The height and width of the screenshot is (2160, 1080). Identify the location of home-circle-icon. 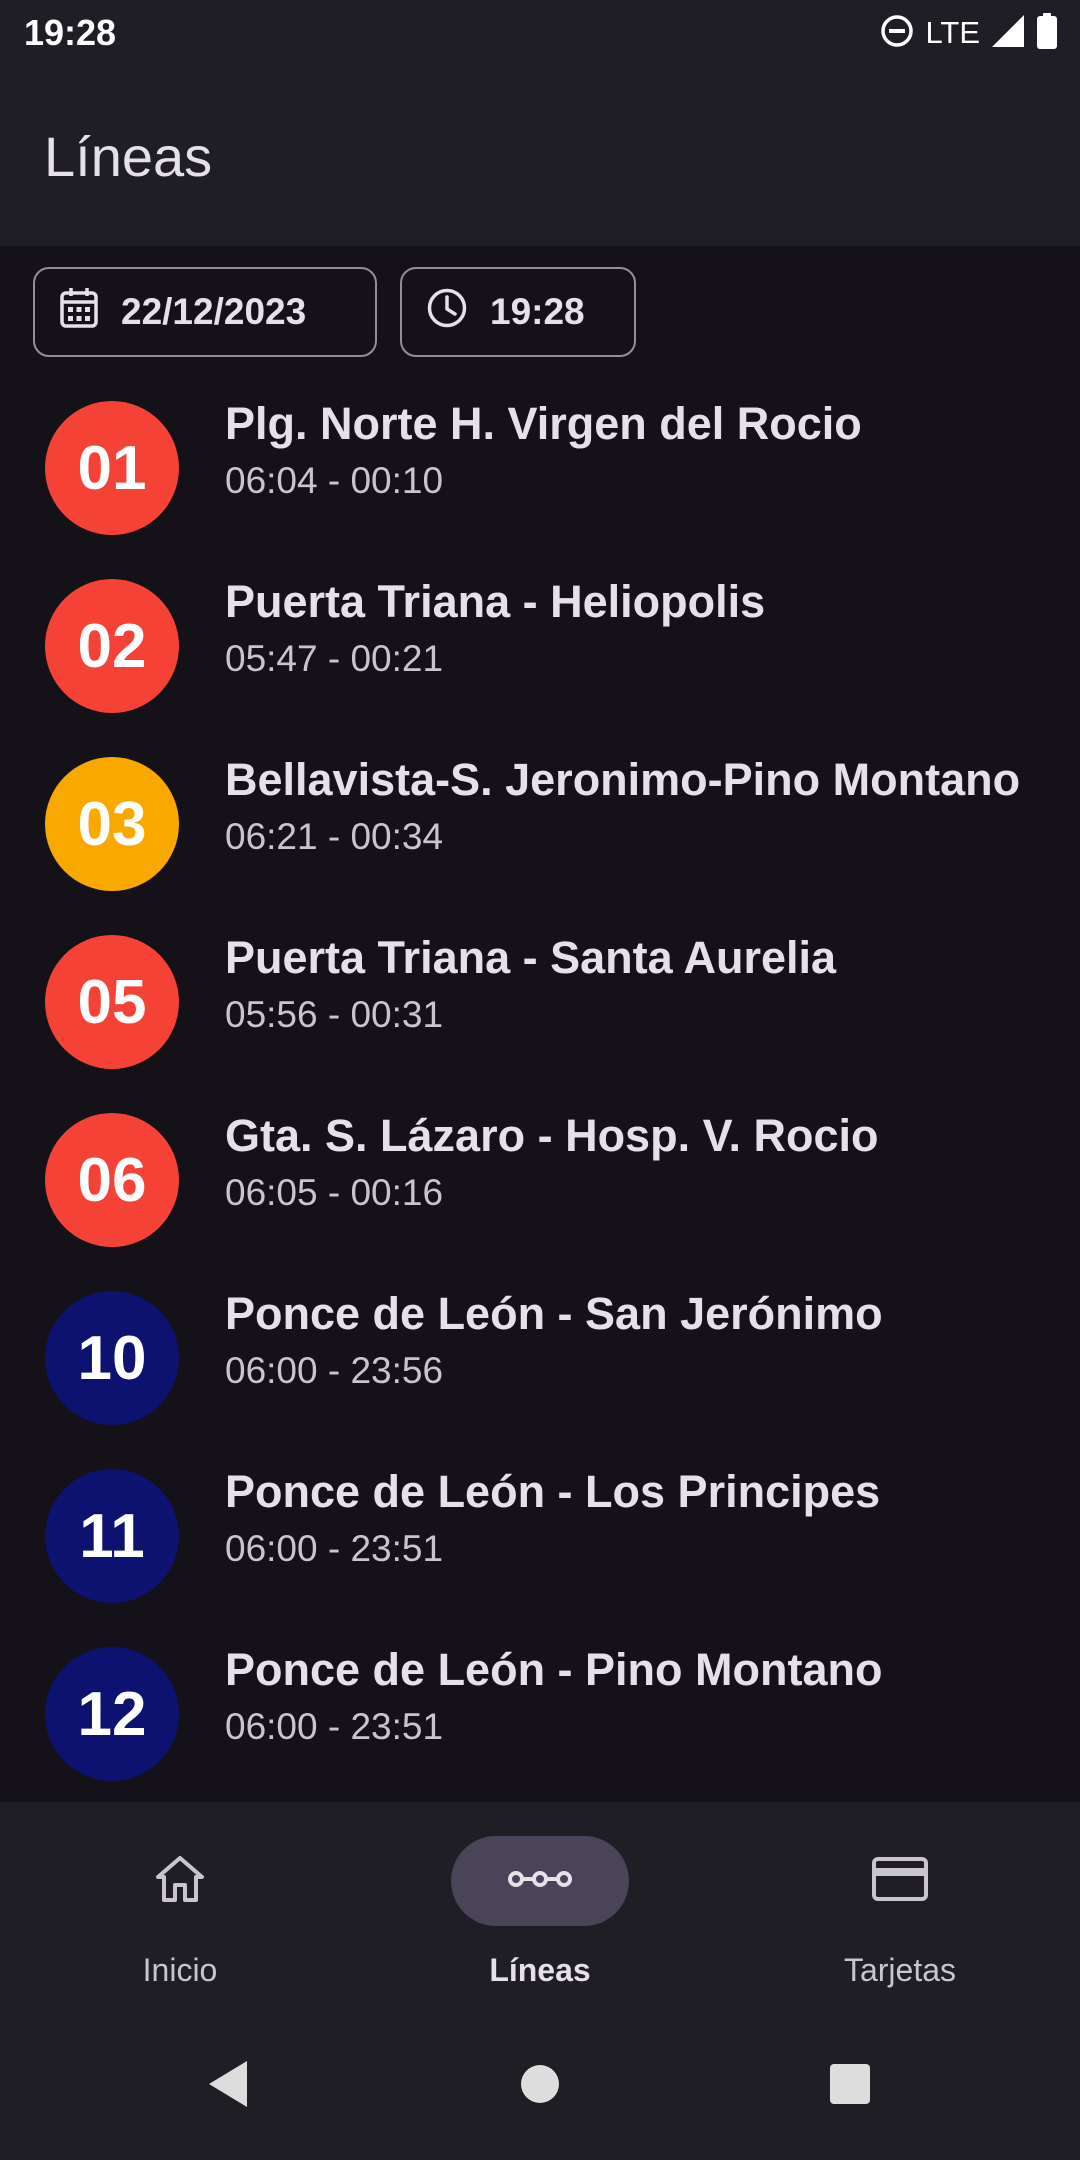
(540, 2084).